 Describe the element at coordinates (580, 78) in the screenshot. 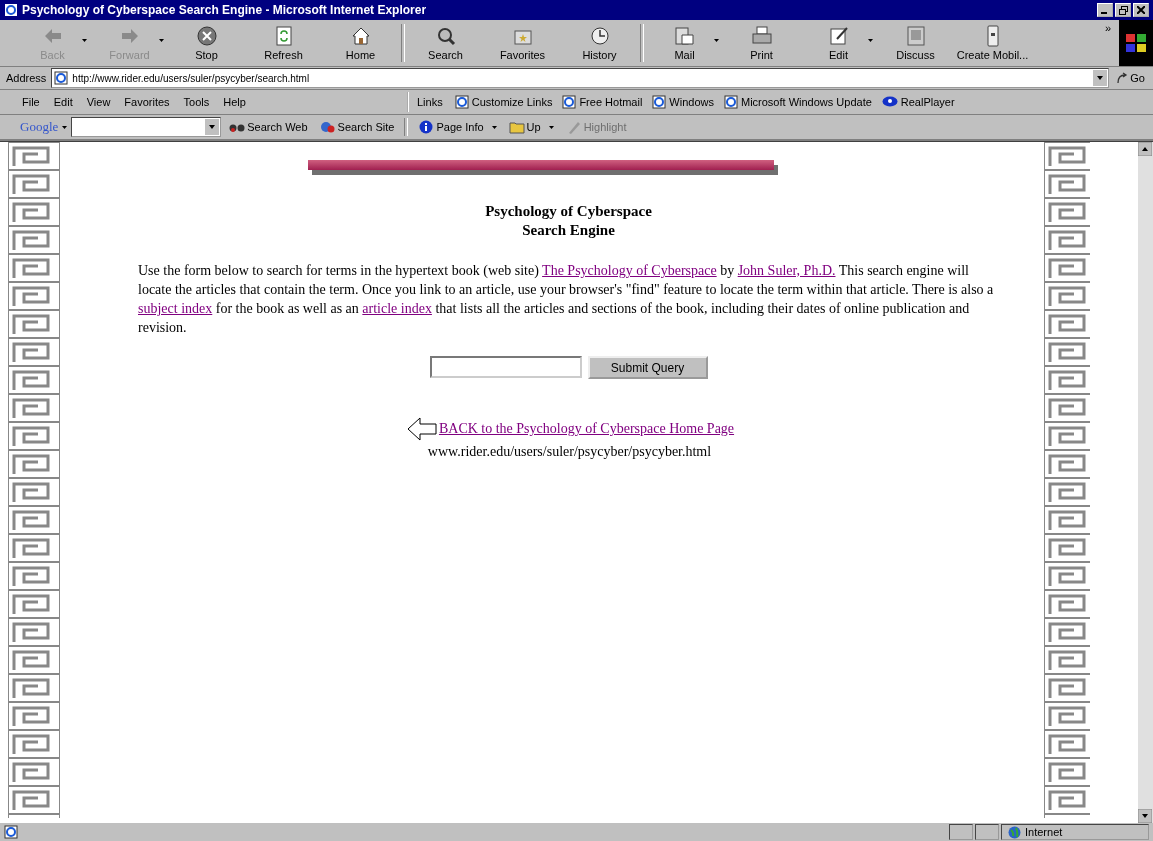

I see `address-field: http://www.rider.edu/users/suler/psycyber/search.html` at that location.